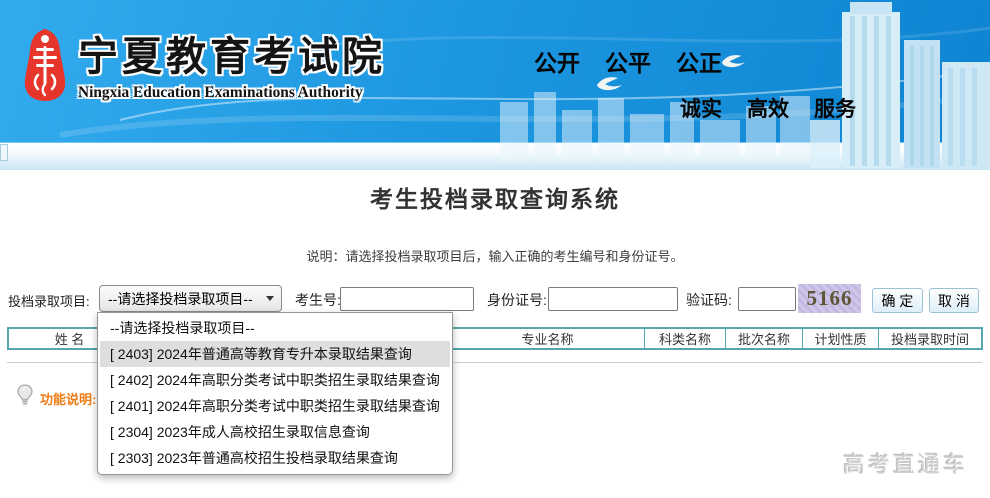 The image size is (990, 498). I want to click on column-header-plan-type: 计划性质, so click(840, 338).